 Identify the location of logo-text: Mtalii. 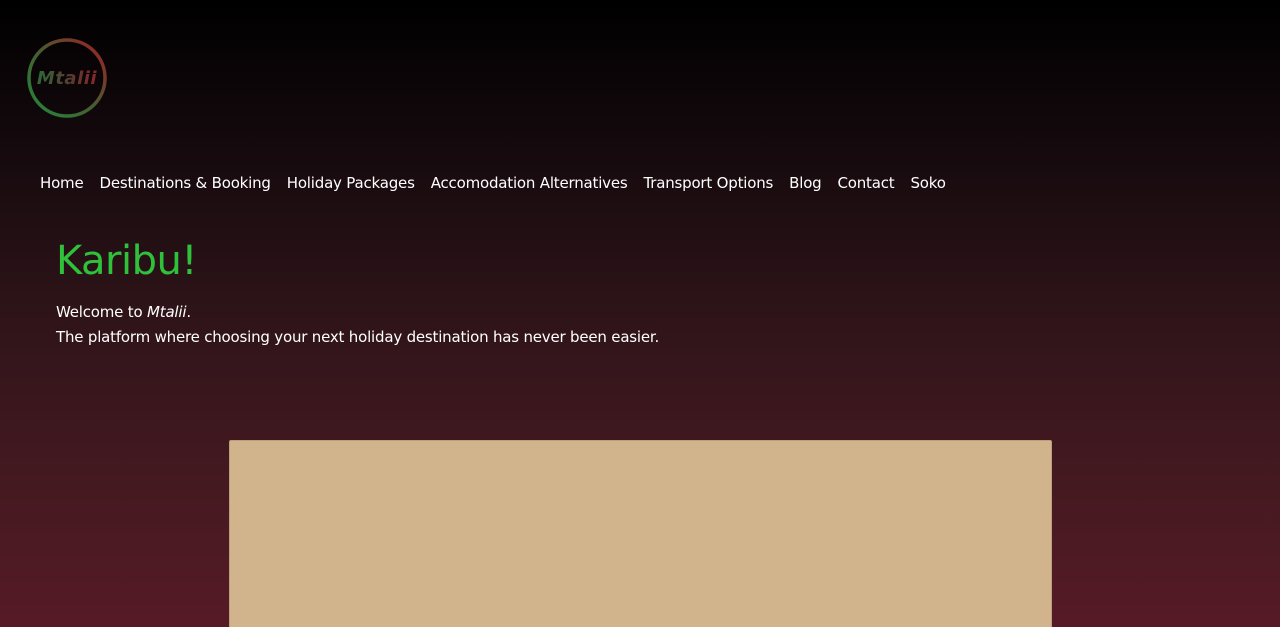
(67, 78).